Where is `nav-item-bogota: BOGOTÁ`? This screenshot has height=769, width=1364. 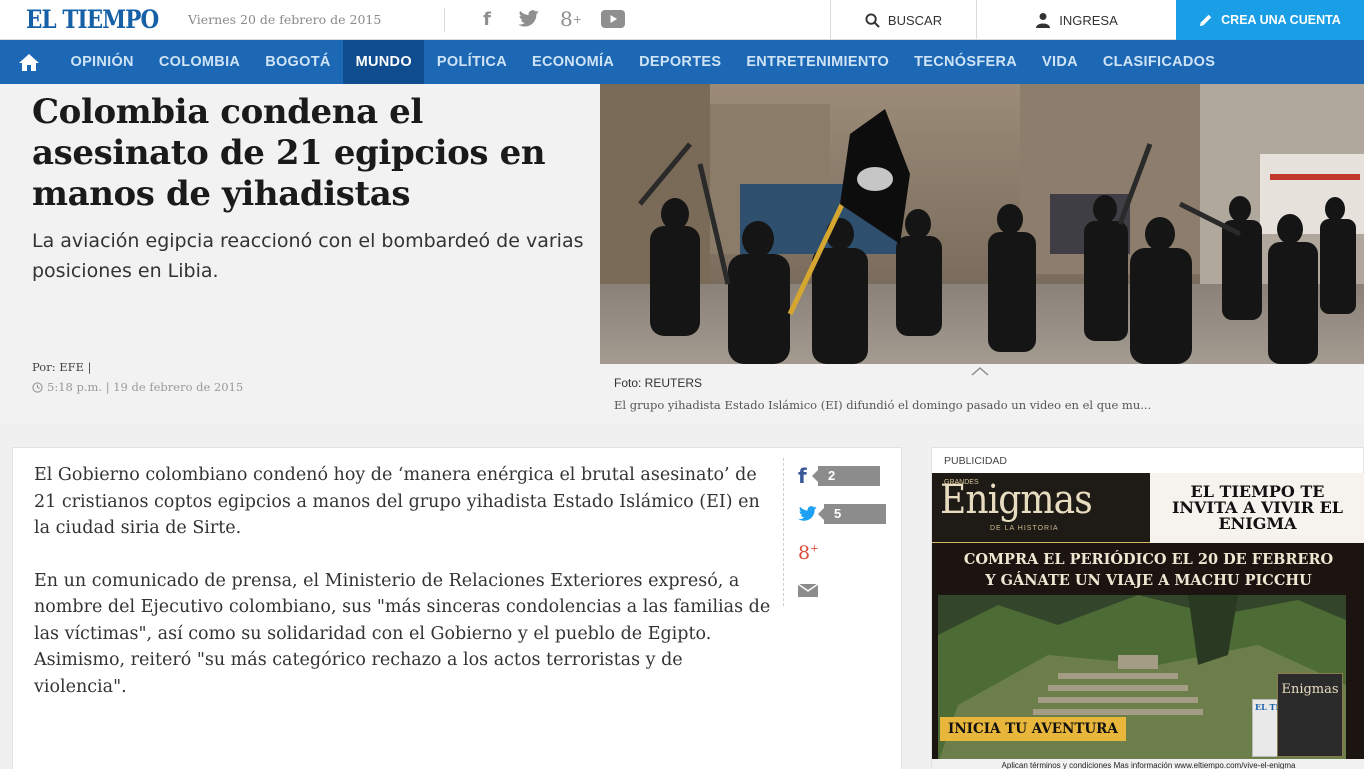
nav-item-bogota: BOGOTÁ is located at coordinates (298, 62).